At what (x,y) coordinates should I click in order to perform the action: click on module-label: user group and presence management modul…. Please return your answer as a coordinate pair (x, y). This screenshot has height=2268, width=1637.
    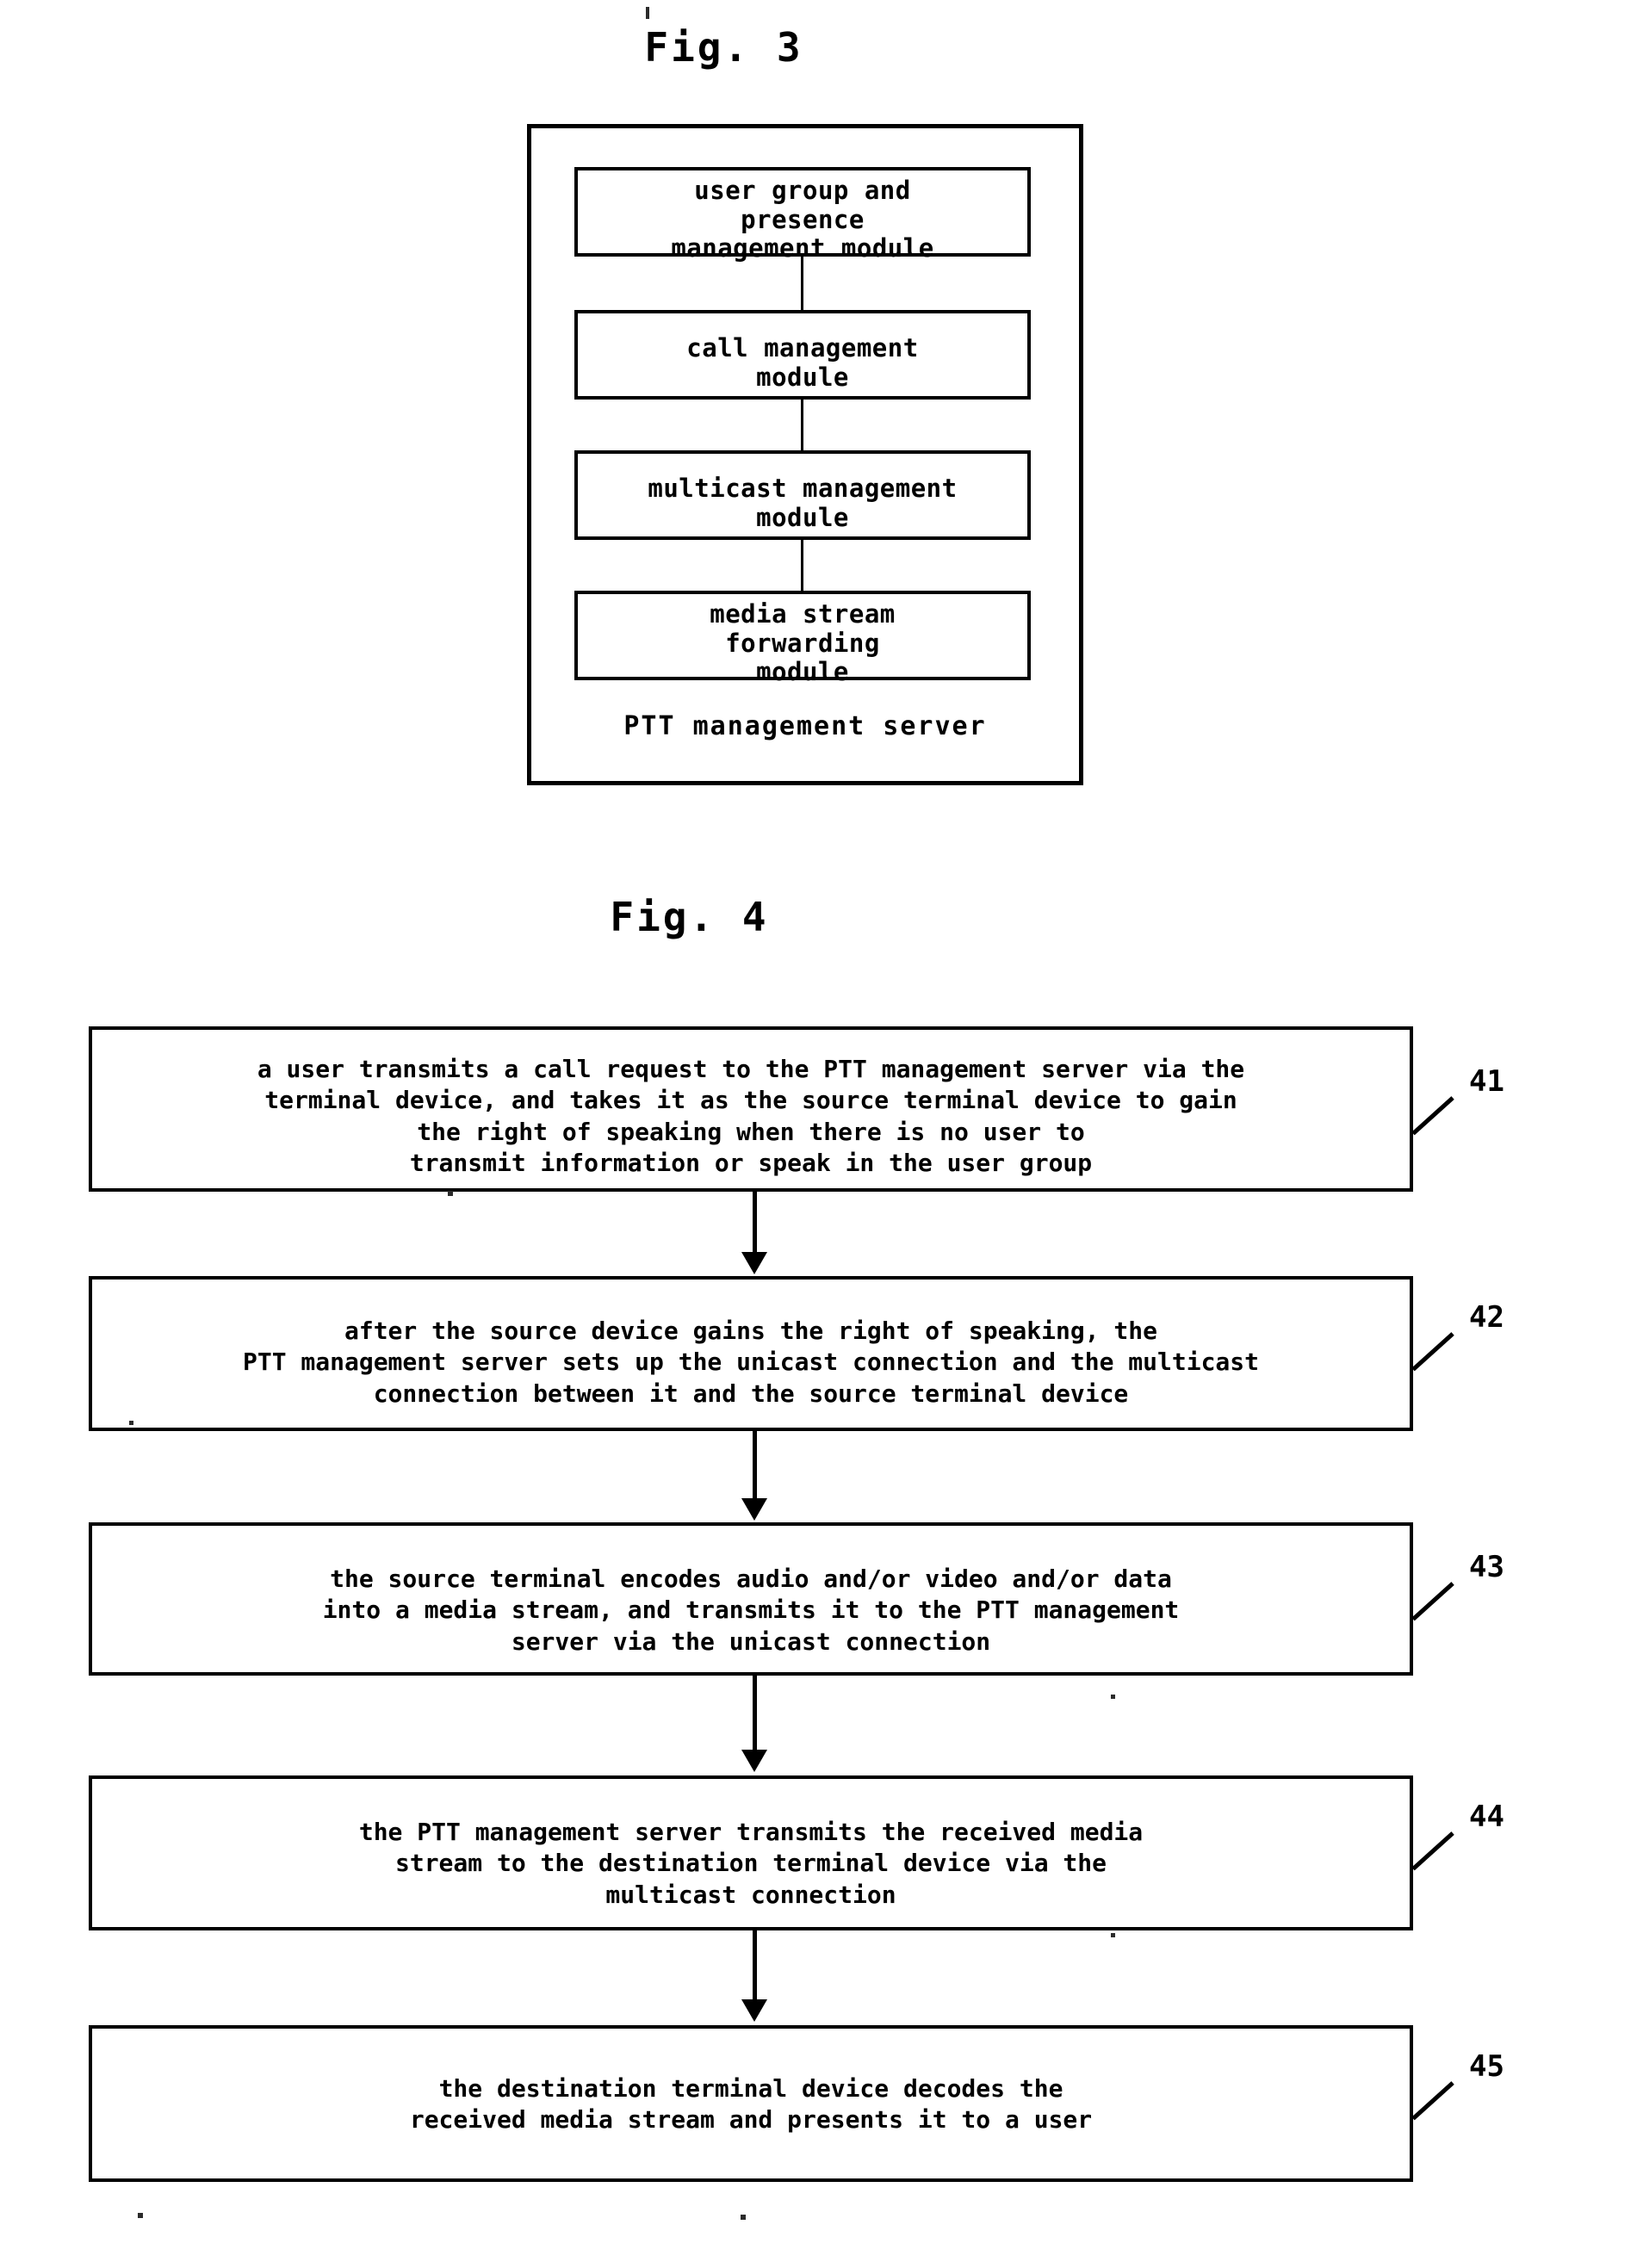
    Looking at the image, I should click on (802, 219).